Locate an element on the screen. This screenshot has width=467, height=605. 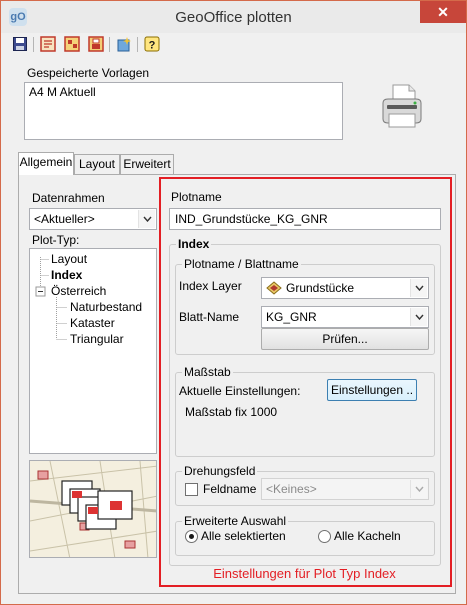
tree-item-layout: Layout is located at coordinates (69, 259).